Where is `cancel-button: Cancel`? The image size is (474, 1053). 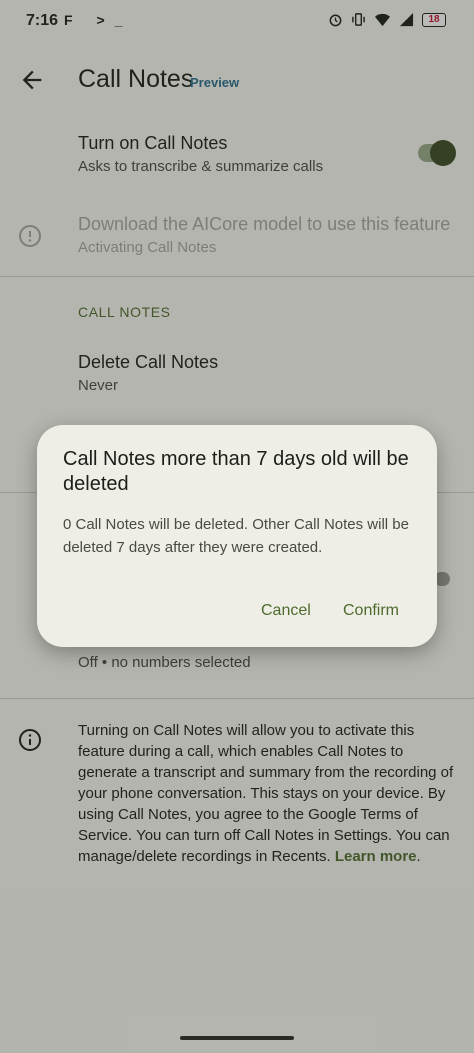
cancel-button: Cancel is located at coordinates (286, 611).